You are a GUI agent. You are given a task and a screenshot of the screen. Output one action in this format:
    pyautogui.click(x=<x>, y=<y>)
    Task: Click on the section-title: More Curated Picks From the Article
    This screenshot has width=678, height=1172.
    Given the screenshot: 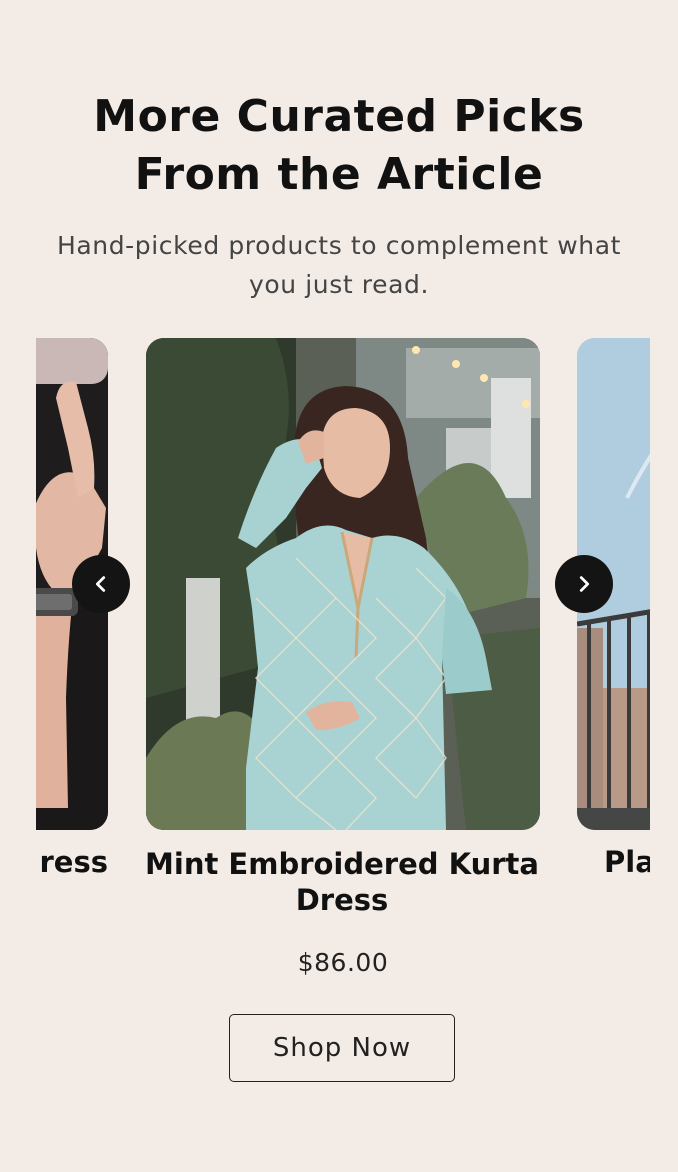 What is the action you would take?
    pyautogui.click(x=339, y=146)
    